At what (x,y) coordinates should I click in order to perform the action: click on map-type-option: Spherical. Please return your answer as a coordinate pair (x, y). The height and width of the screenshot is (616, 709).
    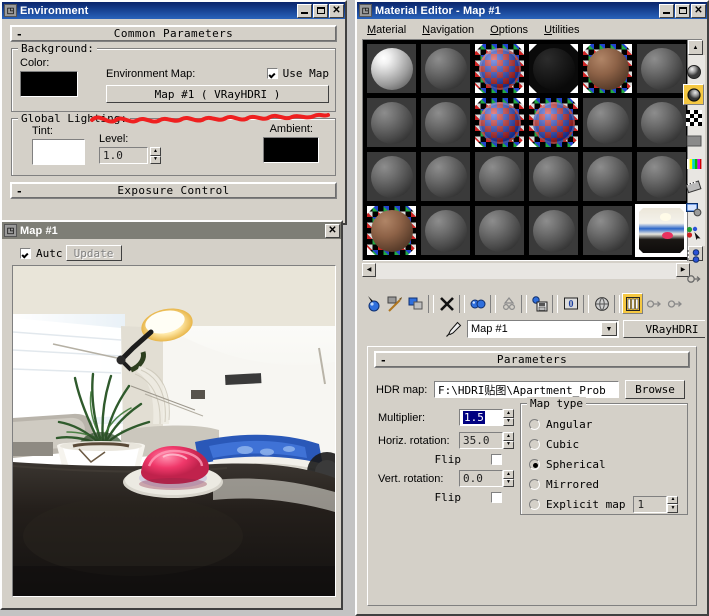
    Looking at the image, I should click on (606, 464).